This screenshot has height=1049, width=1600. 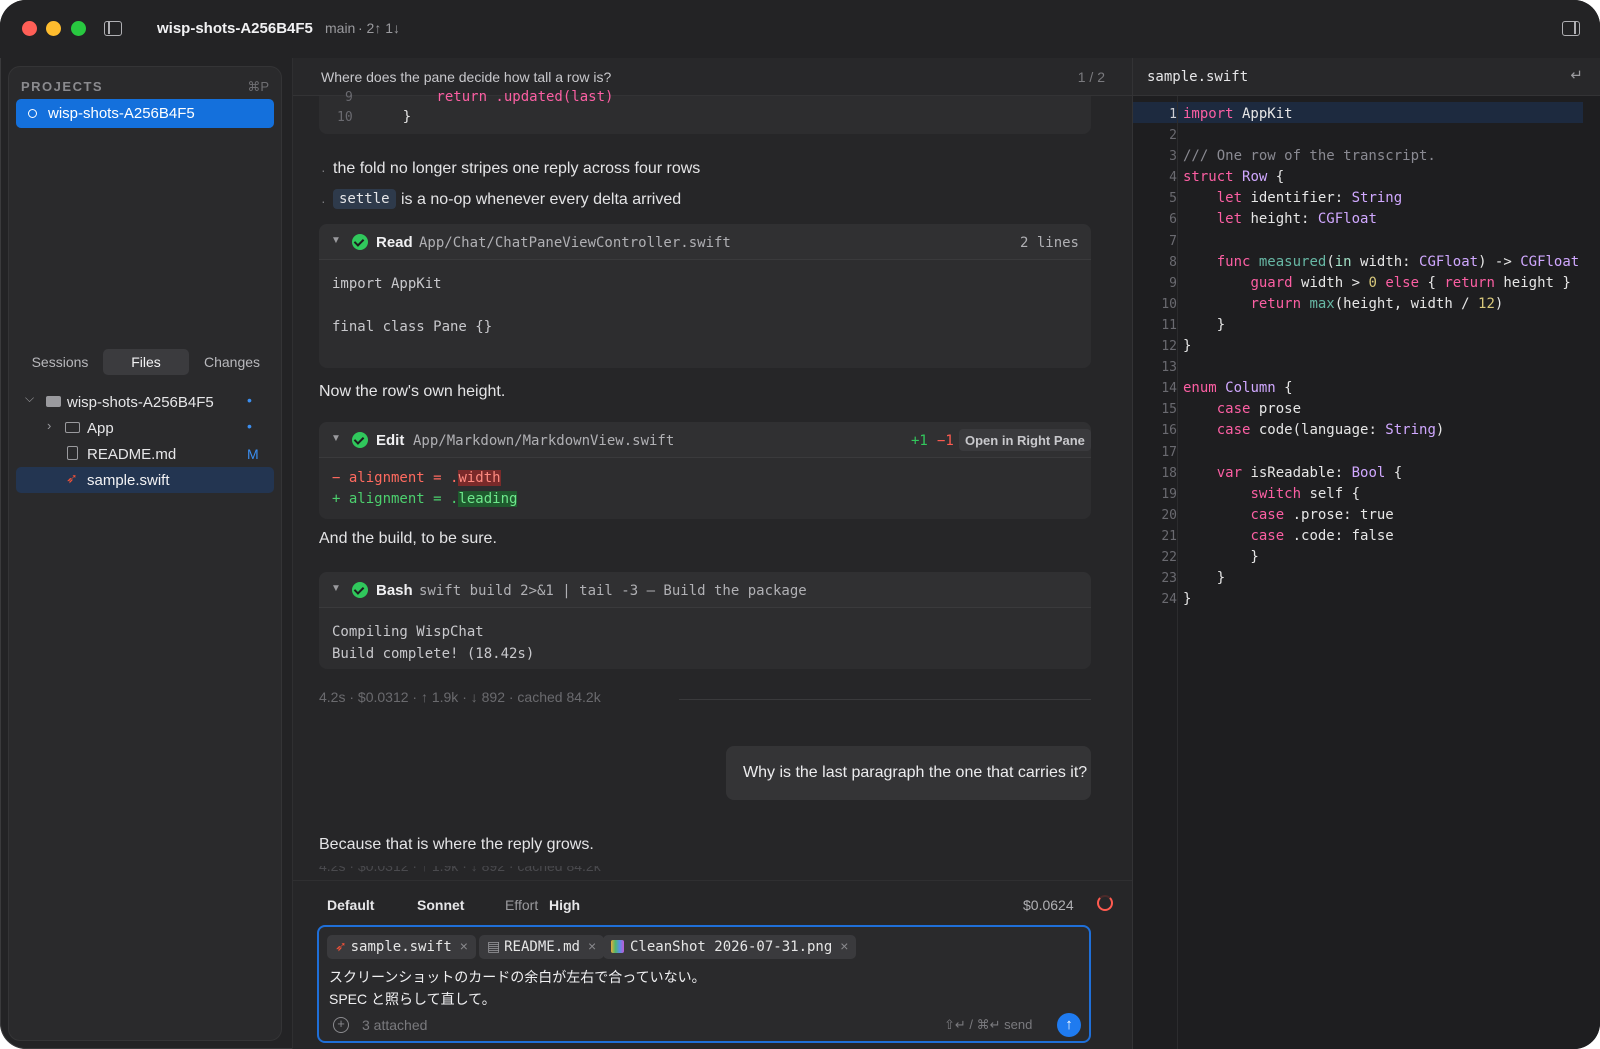 What do you see at coordinates (345, 117) in the screenshot?
I see `line-number: 10` at bounding box center [345, 117].